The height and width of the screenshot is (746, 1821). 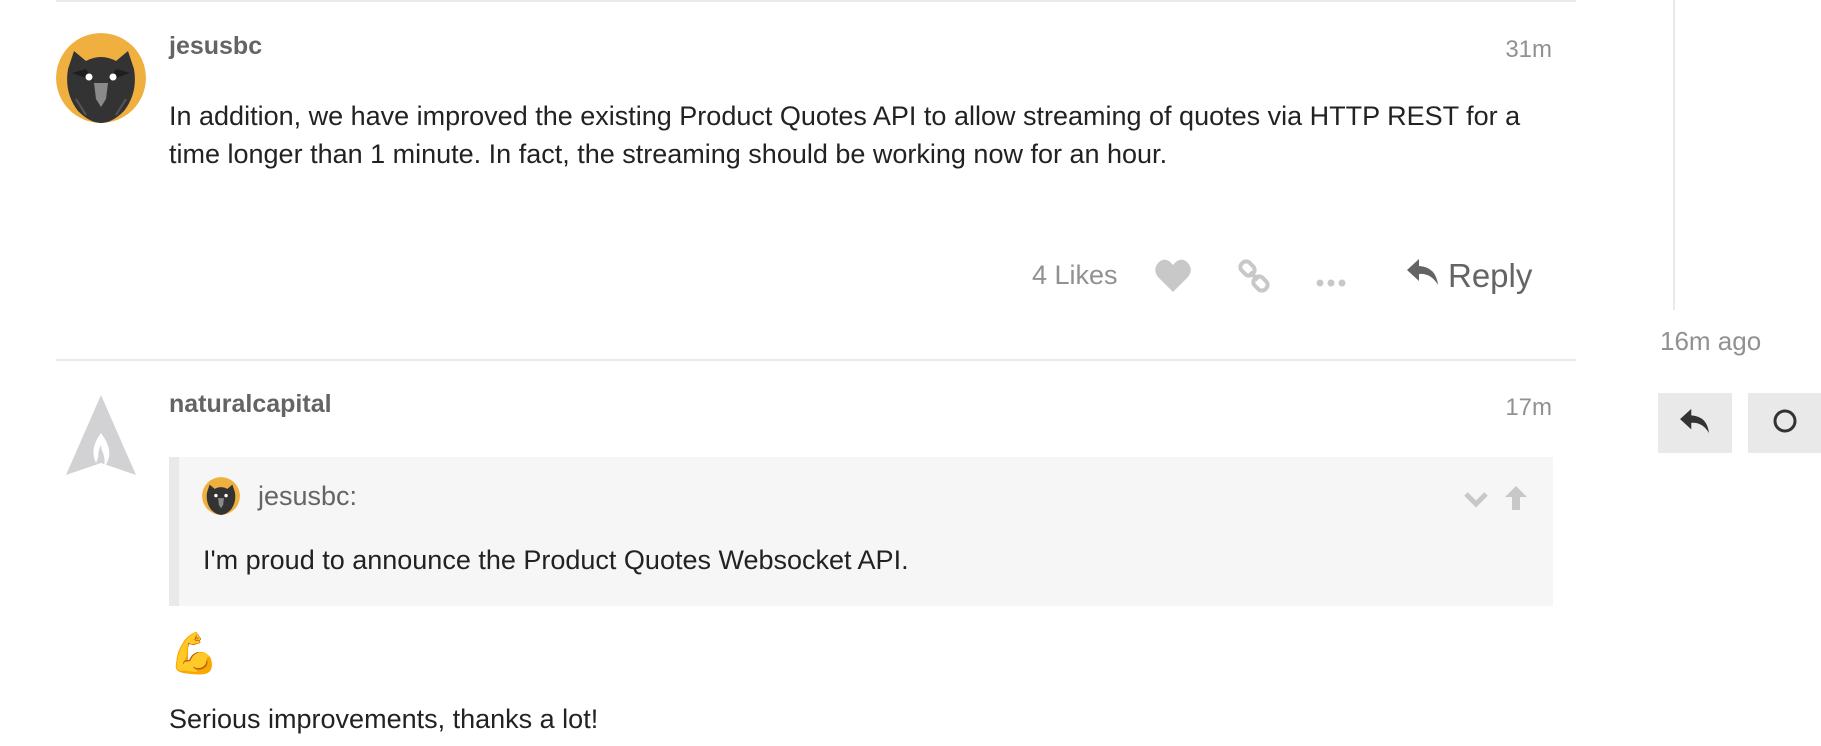 What do you see at coordinates (1528, 408) in the screenshot?
I see `post-time: 17m` at bounding box center [1528, 408].